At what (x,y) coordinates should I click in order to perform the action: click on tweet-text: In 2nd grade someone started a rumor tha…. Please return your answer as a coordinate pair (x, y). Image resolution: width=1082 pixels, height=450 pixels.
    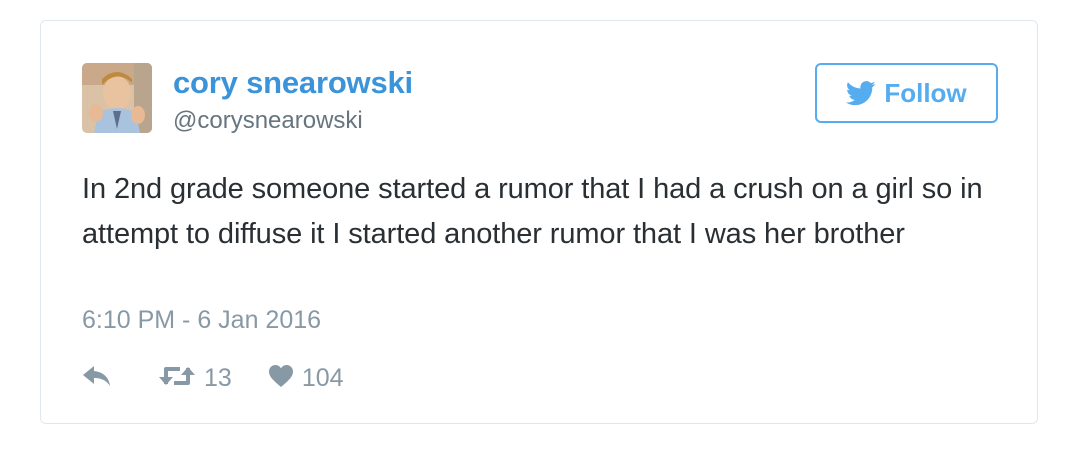
    Looking at the image, I should click on (532, 211).